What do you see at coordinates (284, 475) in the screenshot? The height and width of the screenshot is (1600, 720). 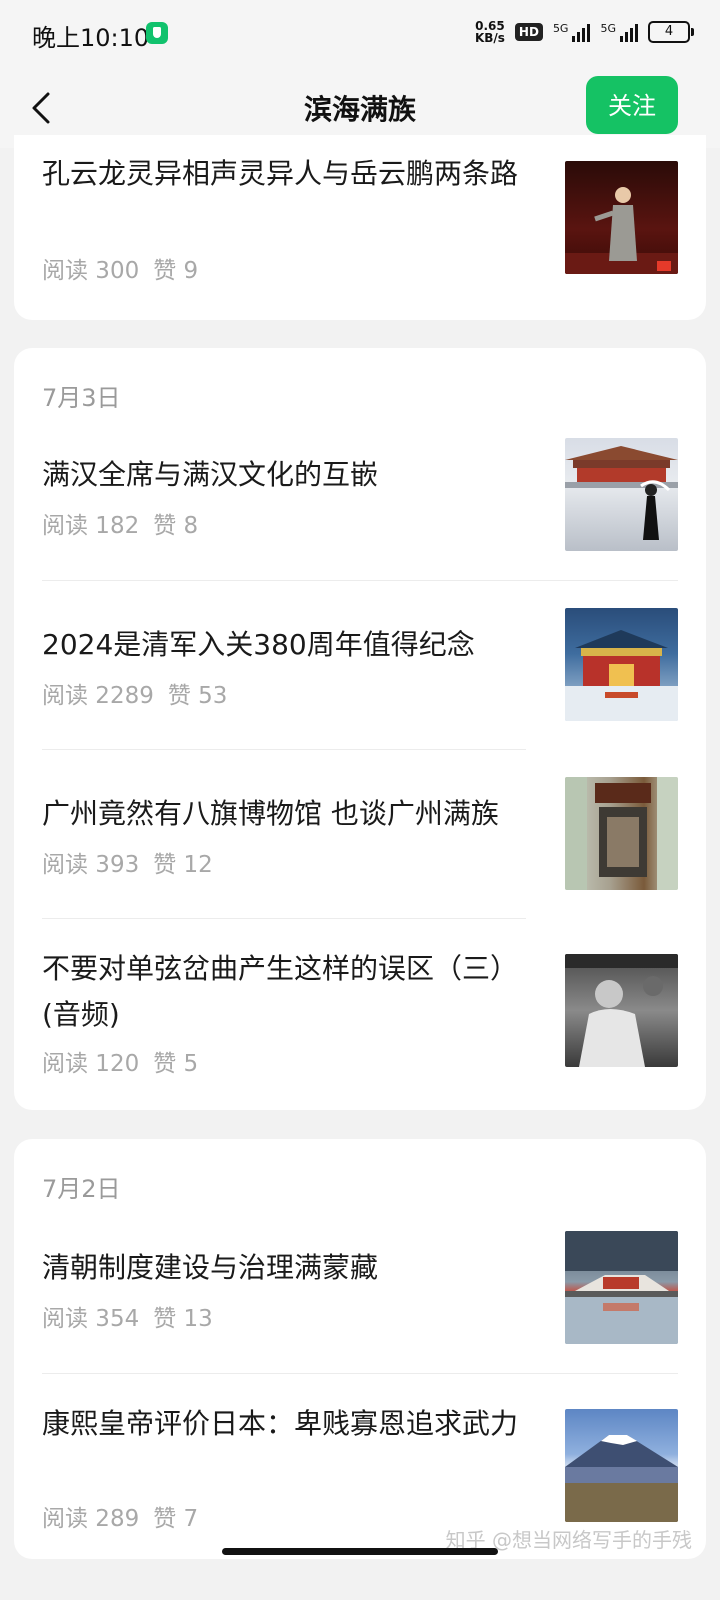 I see `article-title: 满汉全席与满汉文化的互嵌` at bounding box center [284, 475].